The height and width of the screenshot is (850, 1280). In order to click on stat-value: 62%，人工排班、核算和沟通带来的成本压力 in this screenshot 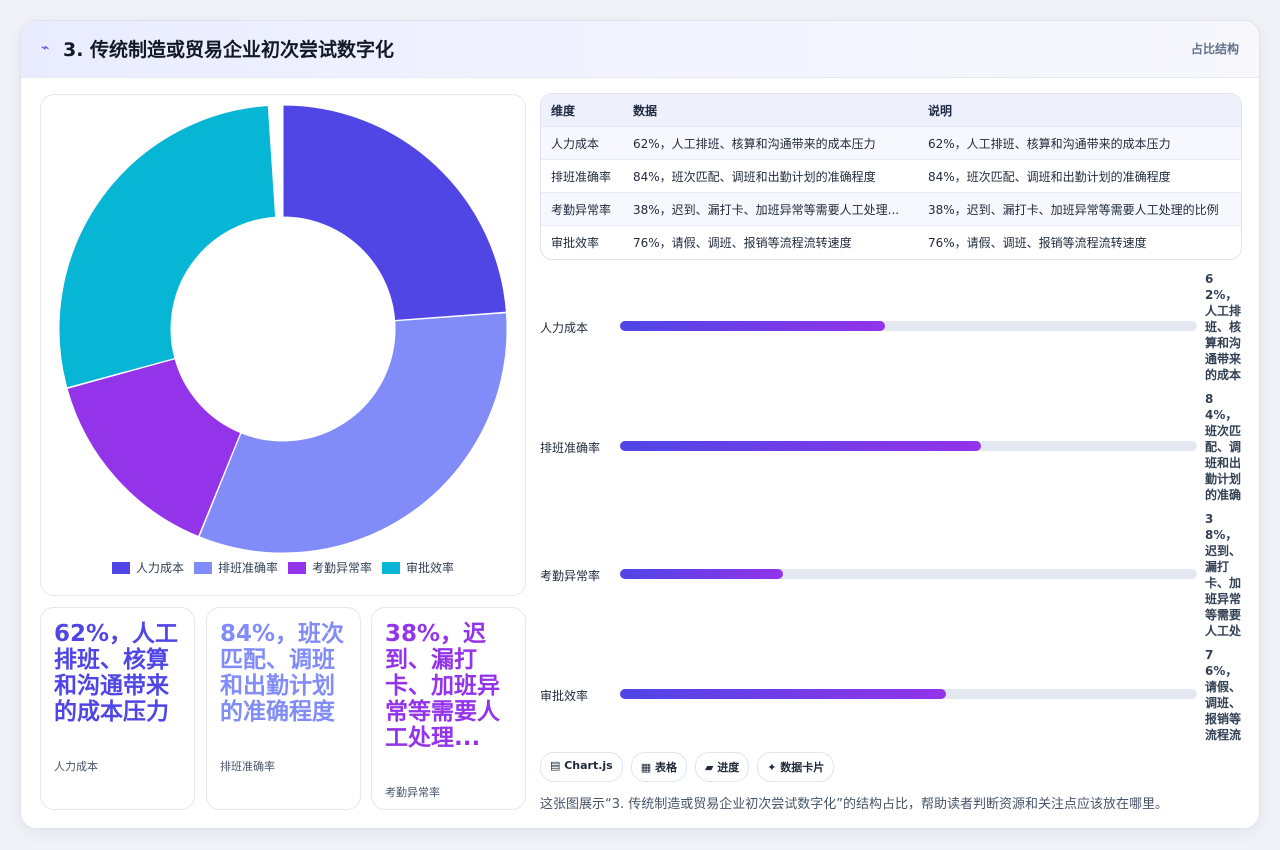, I will do `click(116, 673)`.